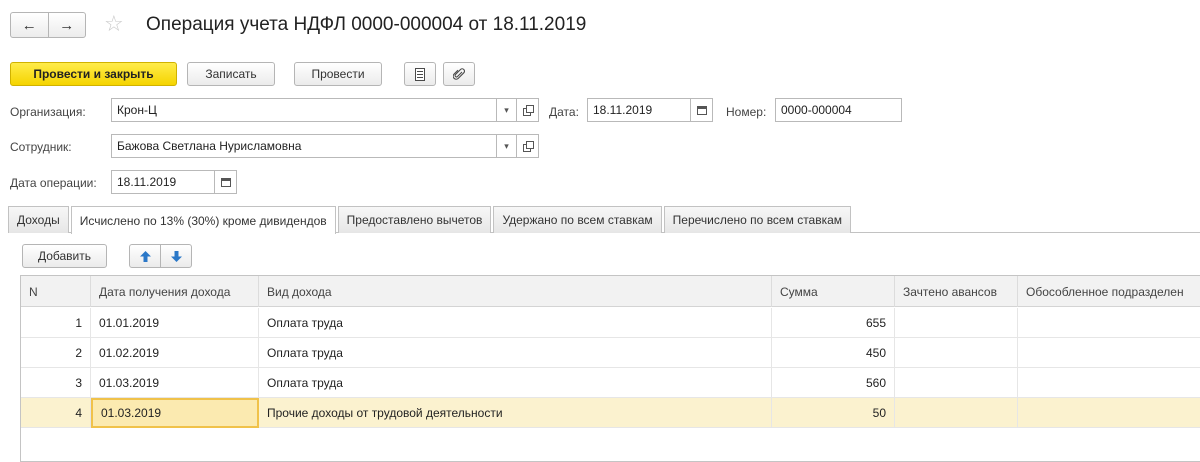  What do you see at coordinates (175, 353) in the screenshot?
I see `cell-date: 01.02.2019` at bounding box center [175, 353].